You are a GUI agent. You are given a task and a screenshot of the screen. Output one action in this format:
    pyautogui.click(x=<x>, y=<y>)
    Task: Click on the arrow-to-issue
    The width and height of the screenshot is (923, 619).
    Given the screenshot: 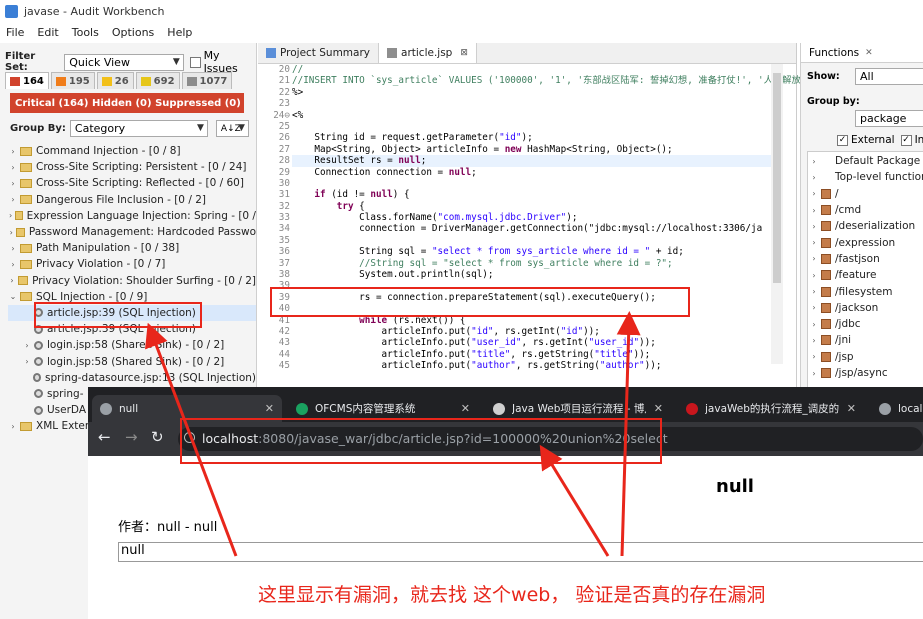 What is the action you would take?
    pyautogui.click(x=191, y=439)
    